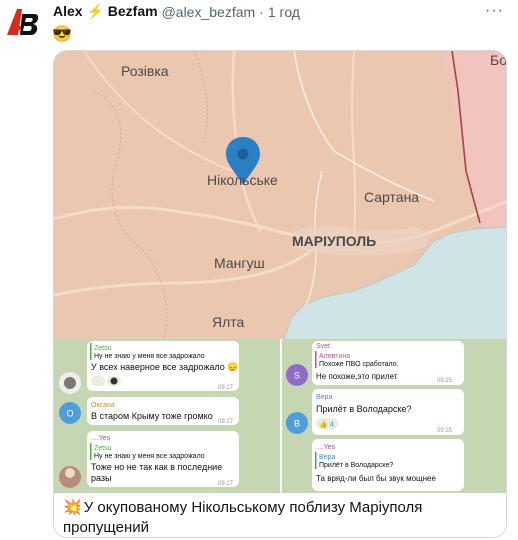 Image resolution: width=518 pixels, height=540 pixels. What do you see at coordinates (326, 447) in the screenshot?
I see `right-msg3-sender: ....Yes` at bounding box center [326, 447].